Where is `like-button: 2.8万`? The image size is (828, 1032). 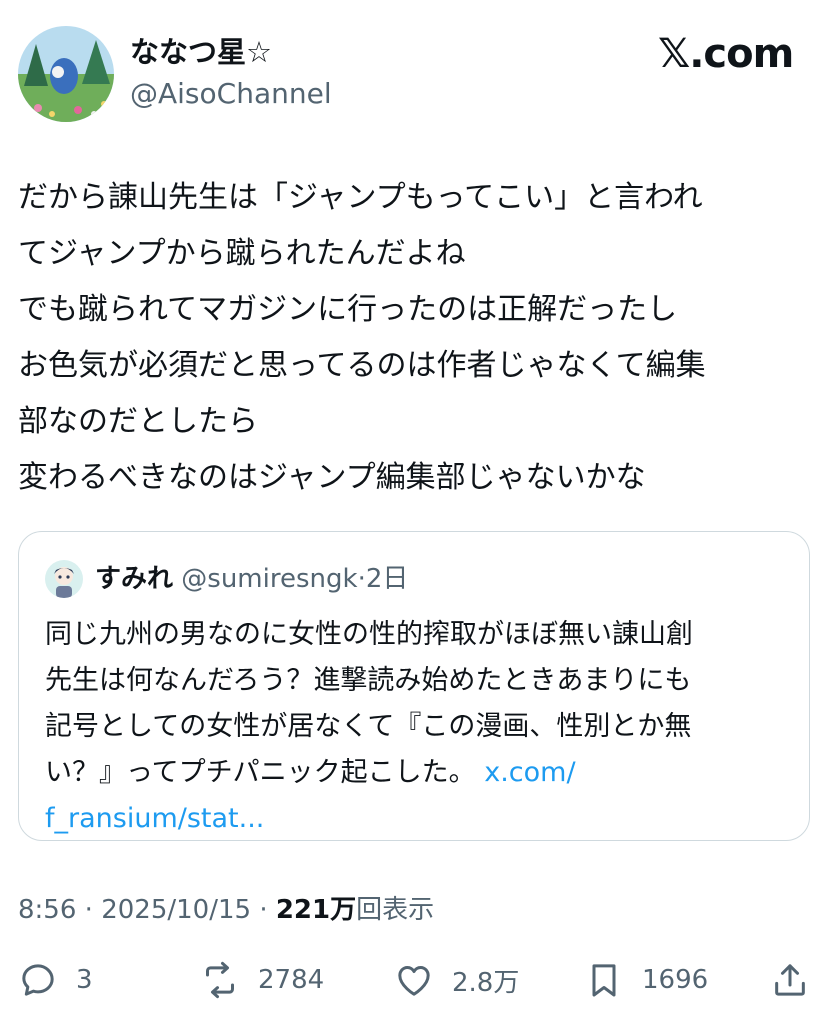 like-button: 2.8万 is located at coordinates (456, 980).